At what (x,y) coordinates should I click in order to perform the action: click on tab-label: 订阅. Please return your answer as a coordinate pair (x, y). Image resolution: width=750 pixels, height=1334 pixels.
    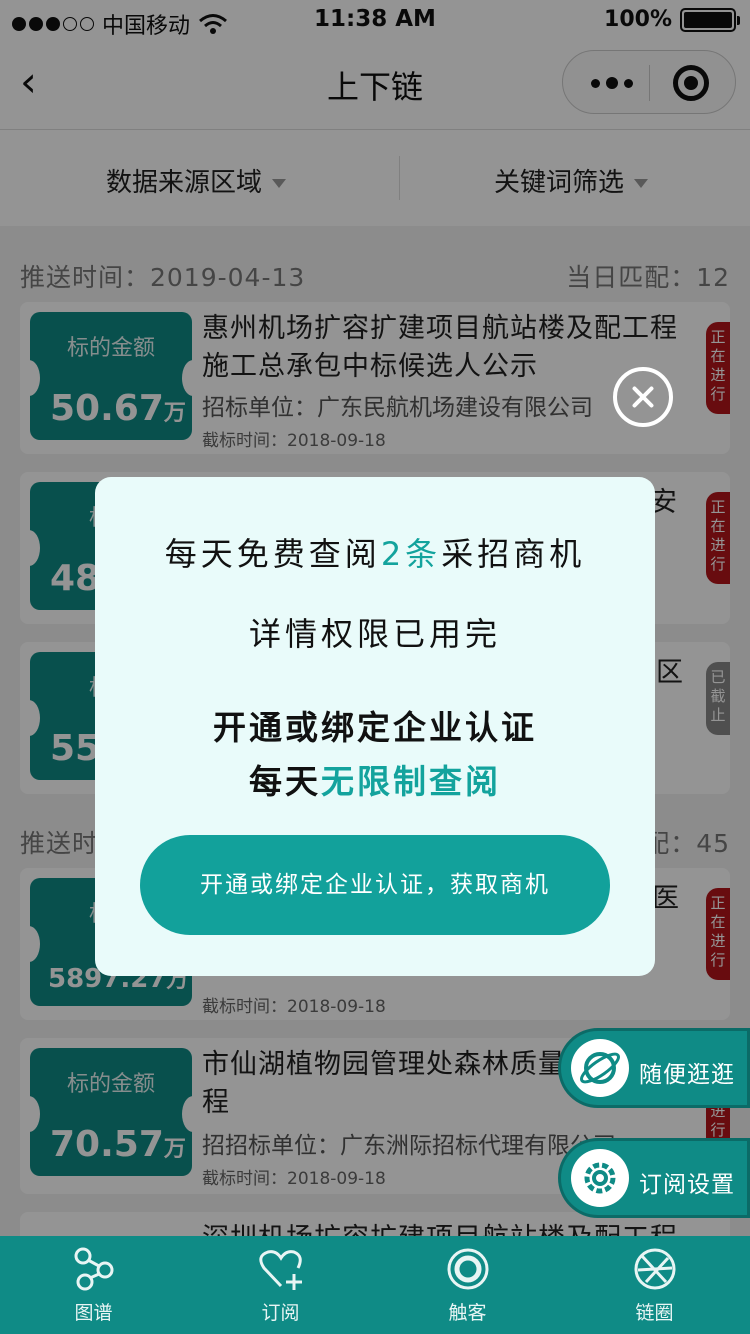
    Looking at the image, I should click on (280, 1313).